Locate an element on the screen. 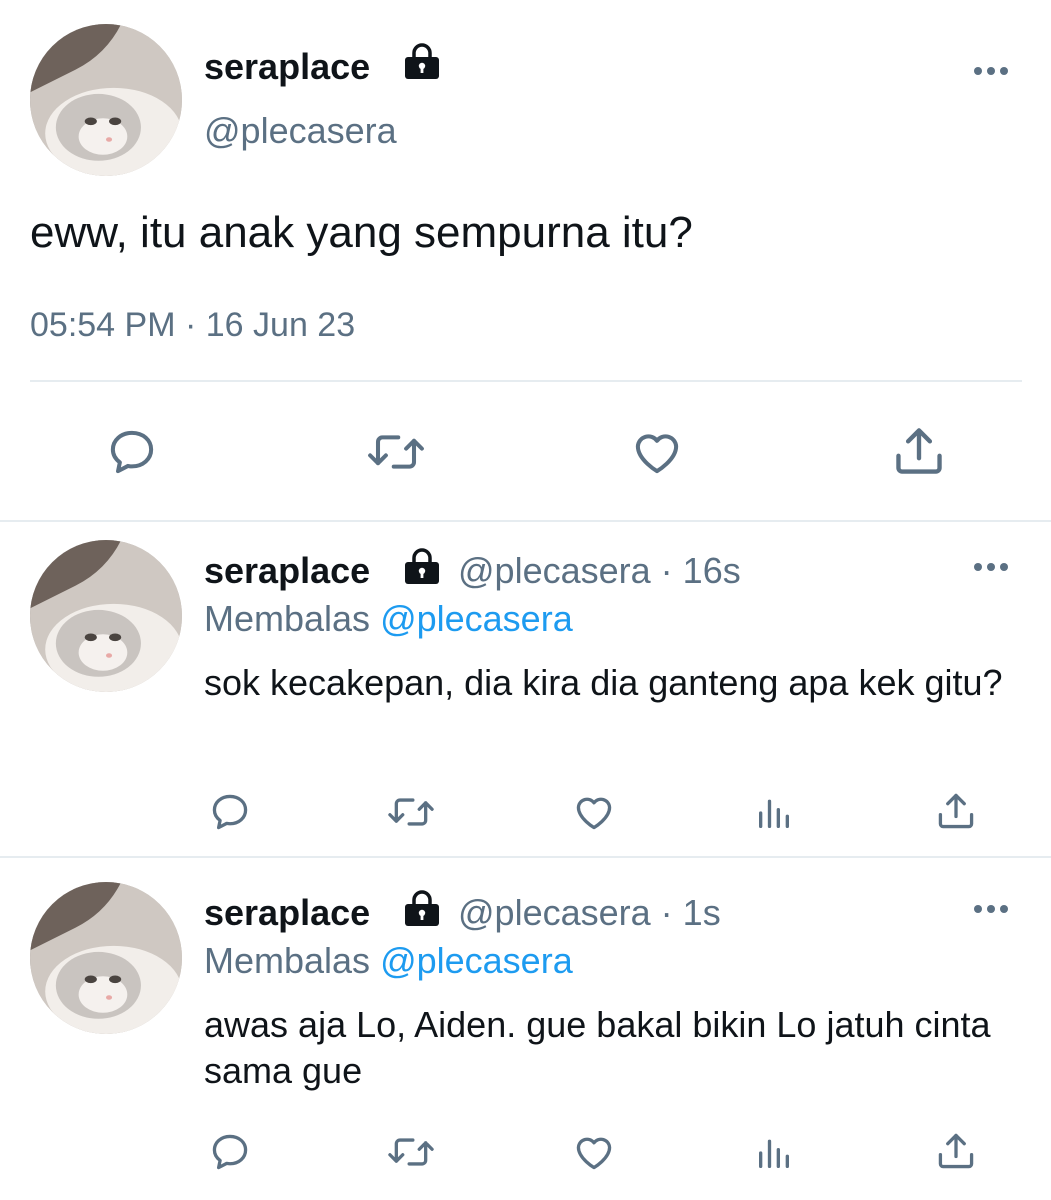 Image resolution: width=1051 pixels, height=1200 pixels. tweet-timestamp: 05:54 PM · 16 Jun 23 is located at coordinates (192, 325).